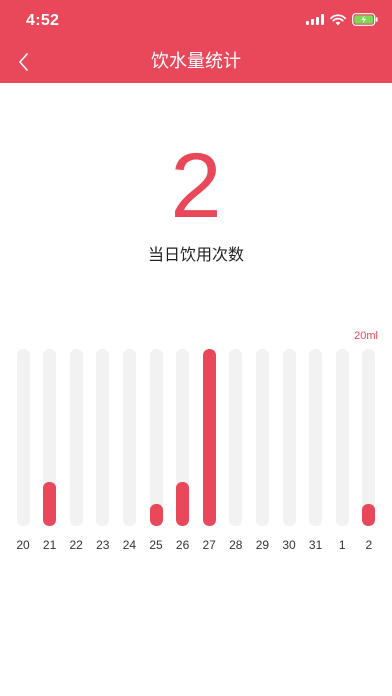 The image size is (392, 696). Describe the element at coordinates (209, 545) in the screenshot. I see `x-tick-label: 27` at that location.